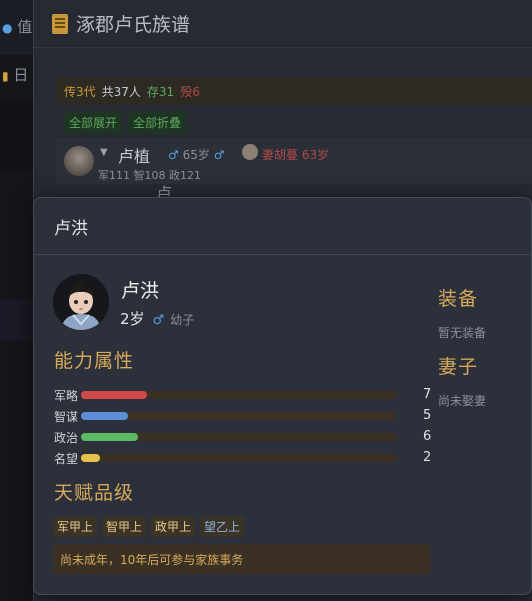  What do you see at coordinates (66, 417) in the screenshot?
I see `ability-label: 智谋` at bounding box center [66, 417].